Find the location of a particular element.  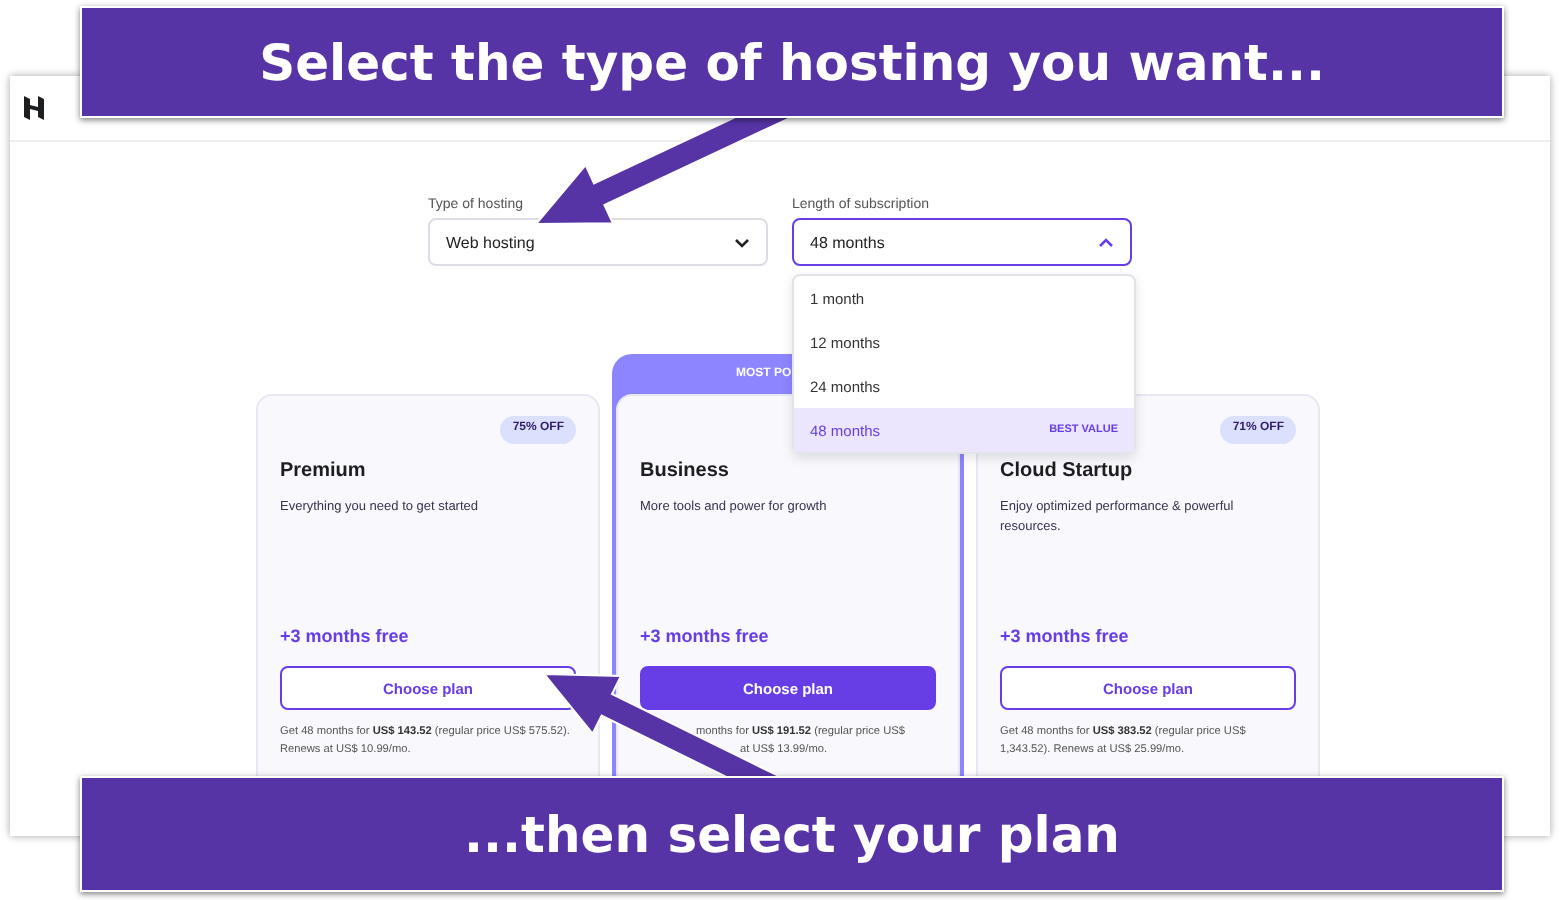

chevron-down-icon is located at coordinates (742, 242).